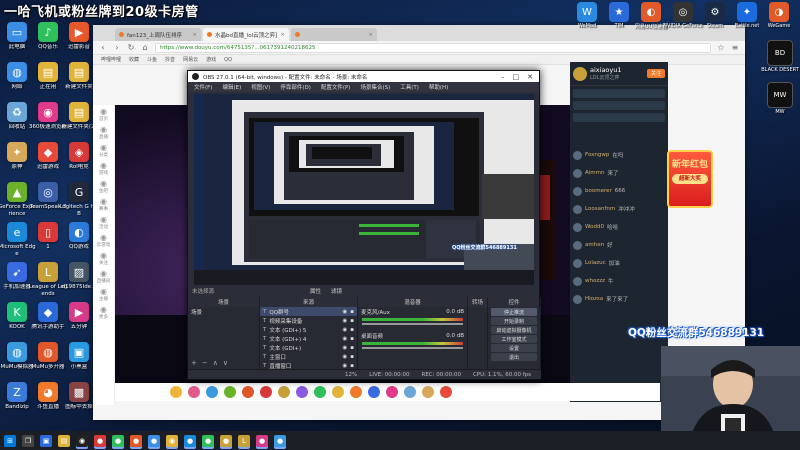  What do you see at coordinates (375, 87) in the screenshot?
I see `obs-menu-item: 场景集合(S)` at bounding box center [375, 87].